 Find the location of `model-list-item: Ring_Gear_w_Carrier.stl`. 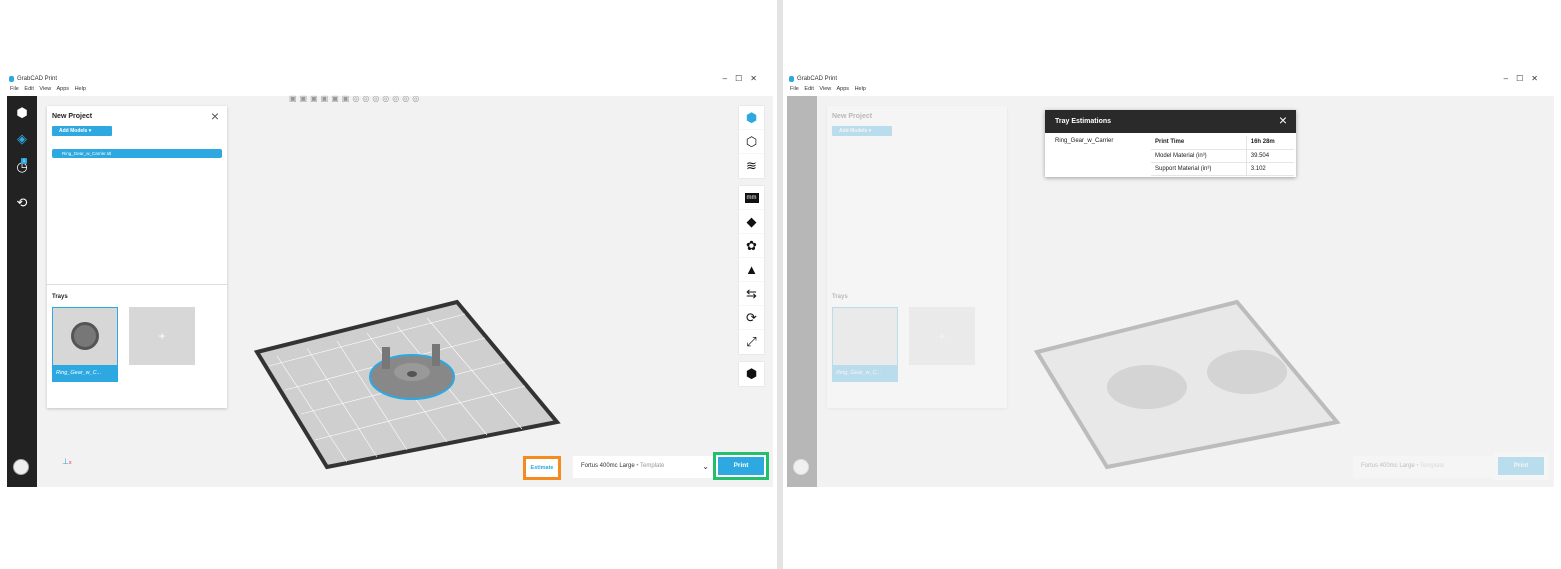

model-list-item: Ring_Gear_w_Carrier.stl is located at coordinates (137, 153).